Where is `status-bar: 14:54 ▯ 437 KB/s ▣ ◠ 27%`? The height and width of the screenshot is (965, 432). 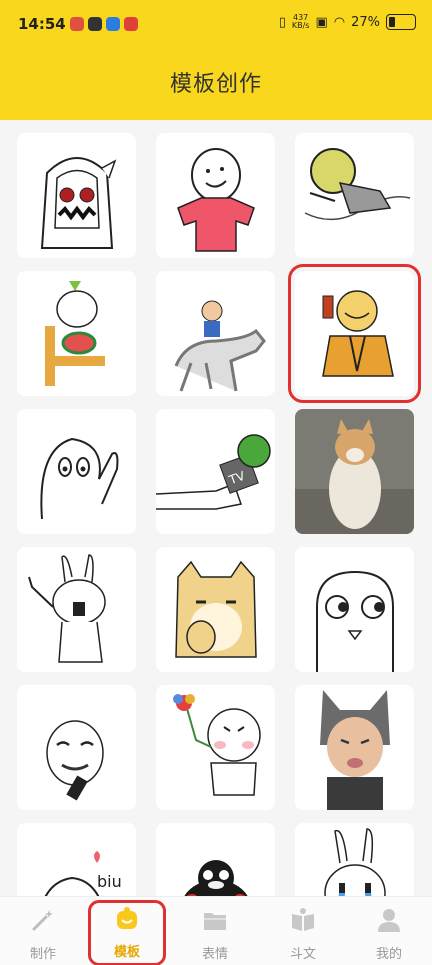
status-bar: 14:54 ▯ 437 KB/s ▣ ◠ 27% is located at coordinates (216, 26).